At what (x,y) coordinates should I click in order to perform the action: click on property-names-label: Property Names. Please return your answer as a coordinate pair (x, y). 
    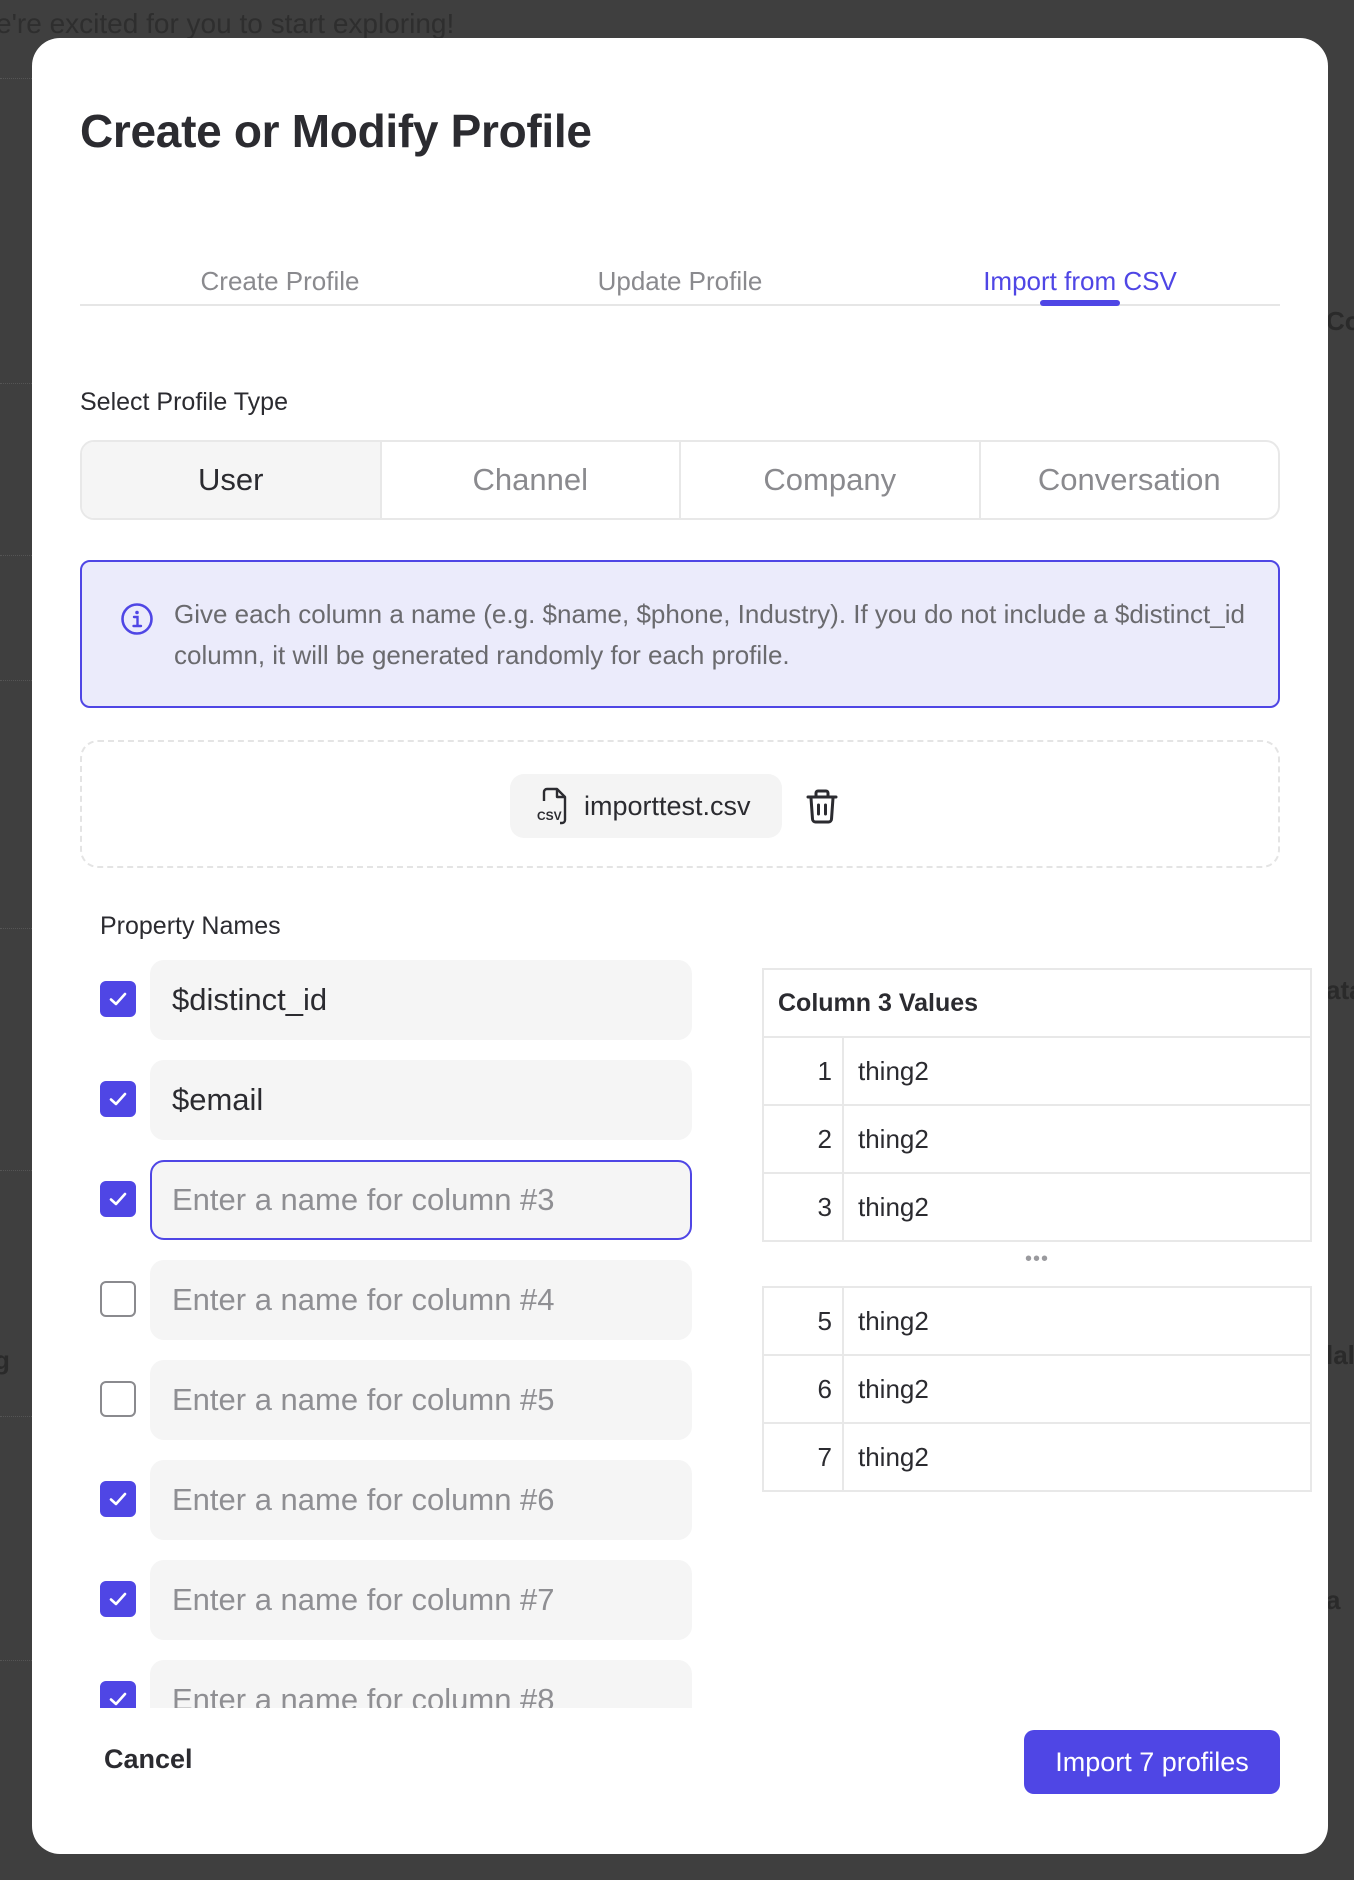
    Looking at the image, I should click on (190, 926).